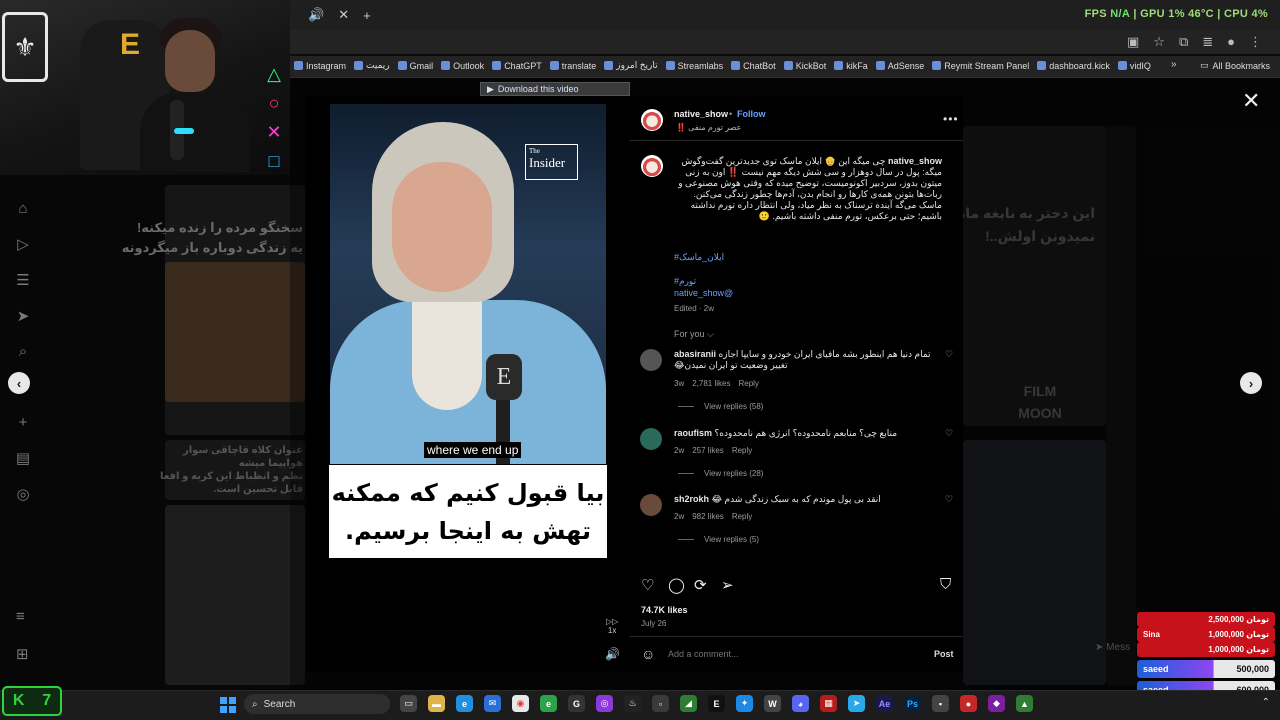  I want to click on bookmark-item: Gmail, so click(415, 65).